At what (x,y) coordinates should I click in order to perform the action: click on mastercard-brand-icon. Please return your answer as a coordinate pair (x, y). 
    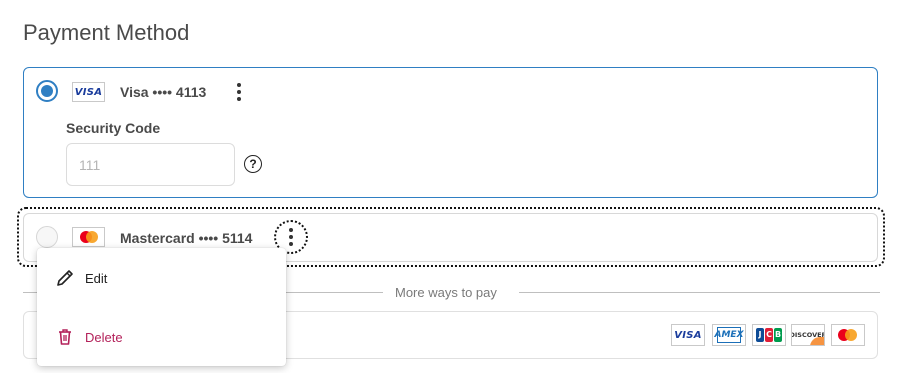
    Looking at the image, I should click on (848, 335).